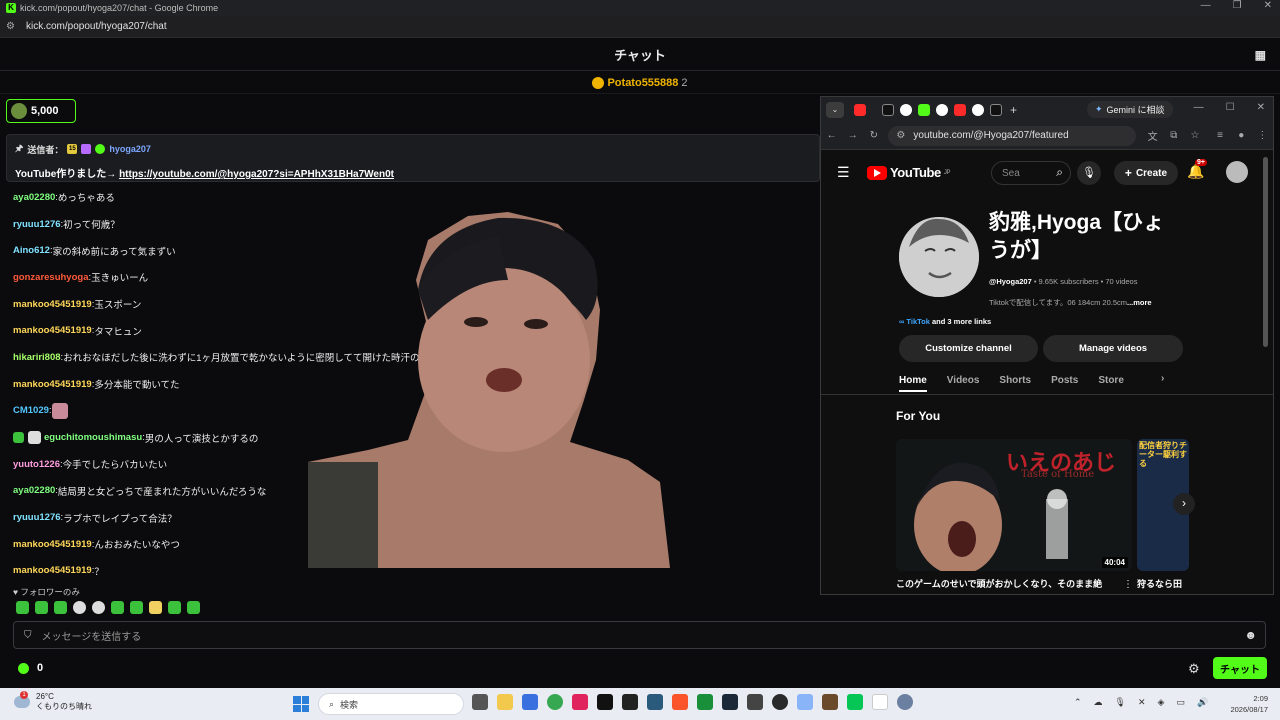 This screenshot has width=1280, height=720. What do you see at coordinates (13, 26) in the screenshot?
I see `site-settings-icon: ⚙` at bounding box center [13, 26].